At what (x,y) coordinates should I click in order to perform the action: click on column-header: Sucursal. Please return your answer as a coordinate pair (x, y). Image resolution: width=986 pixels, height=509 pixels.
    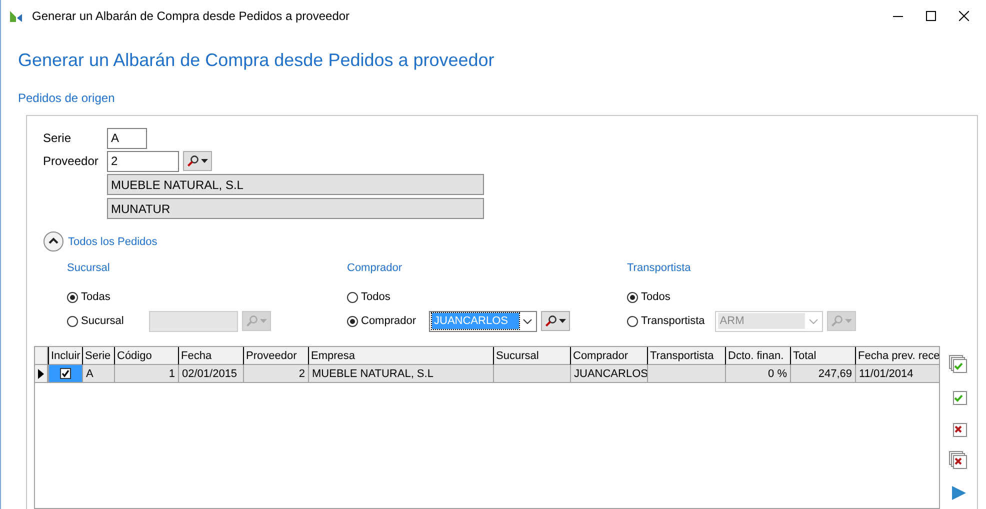
    Looking at the image, I should click on (531, 356).